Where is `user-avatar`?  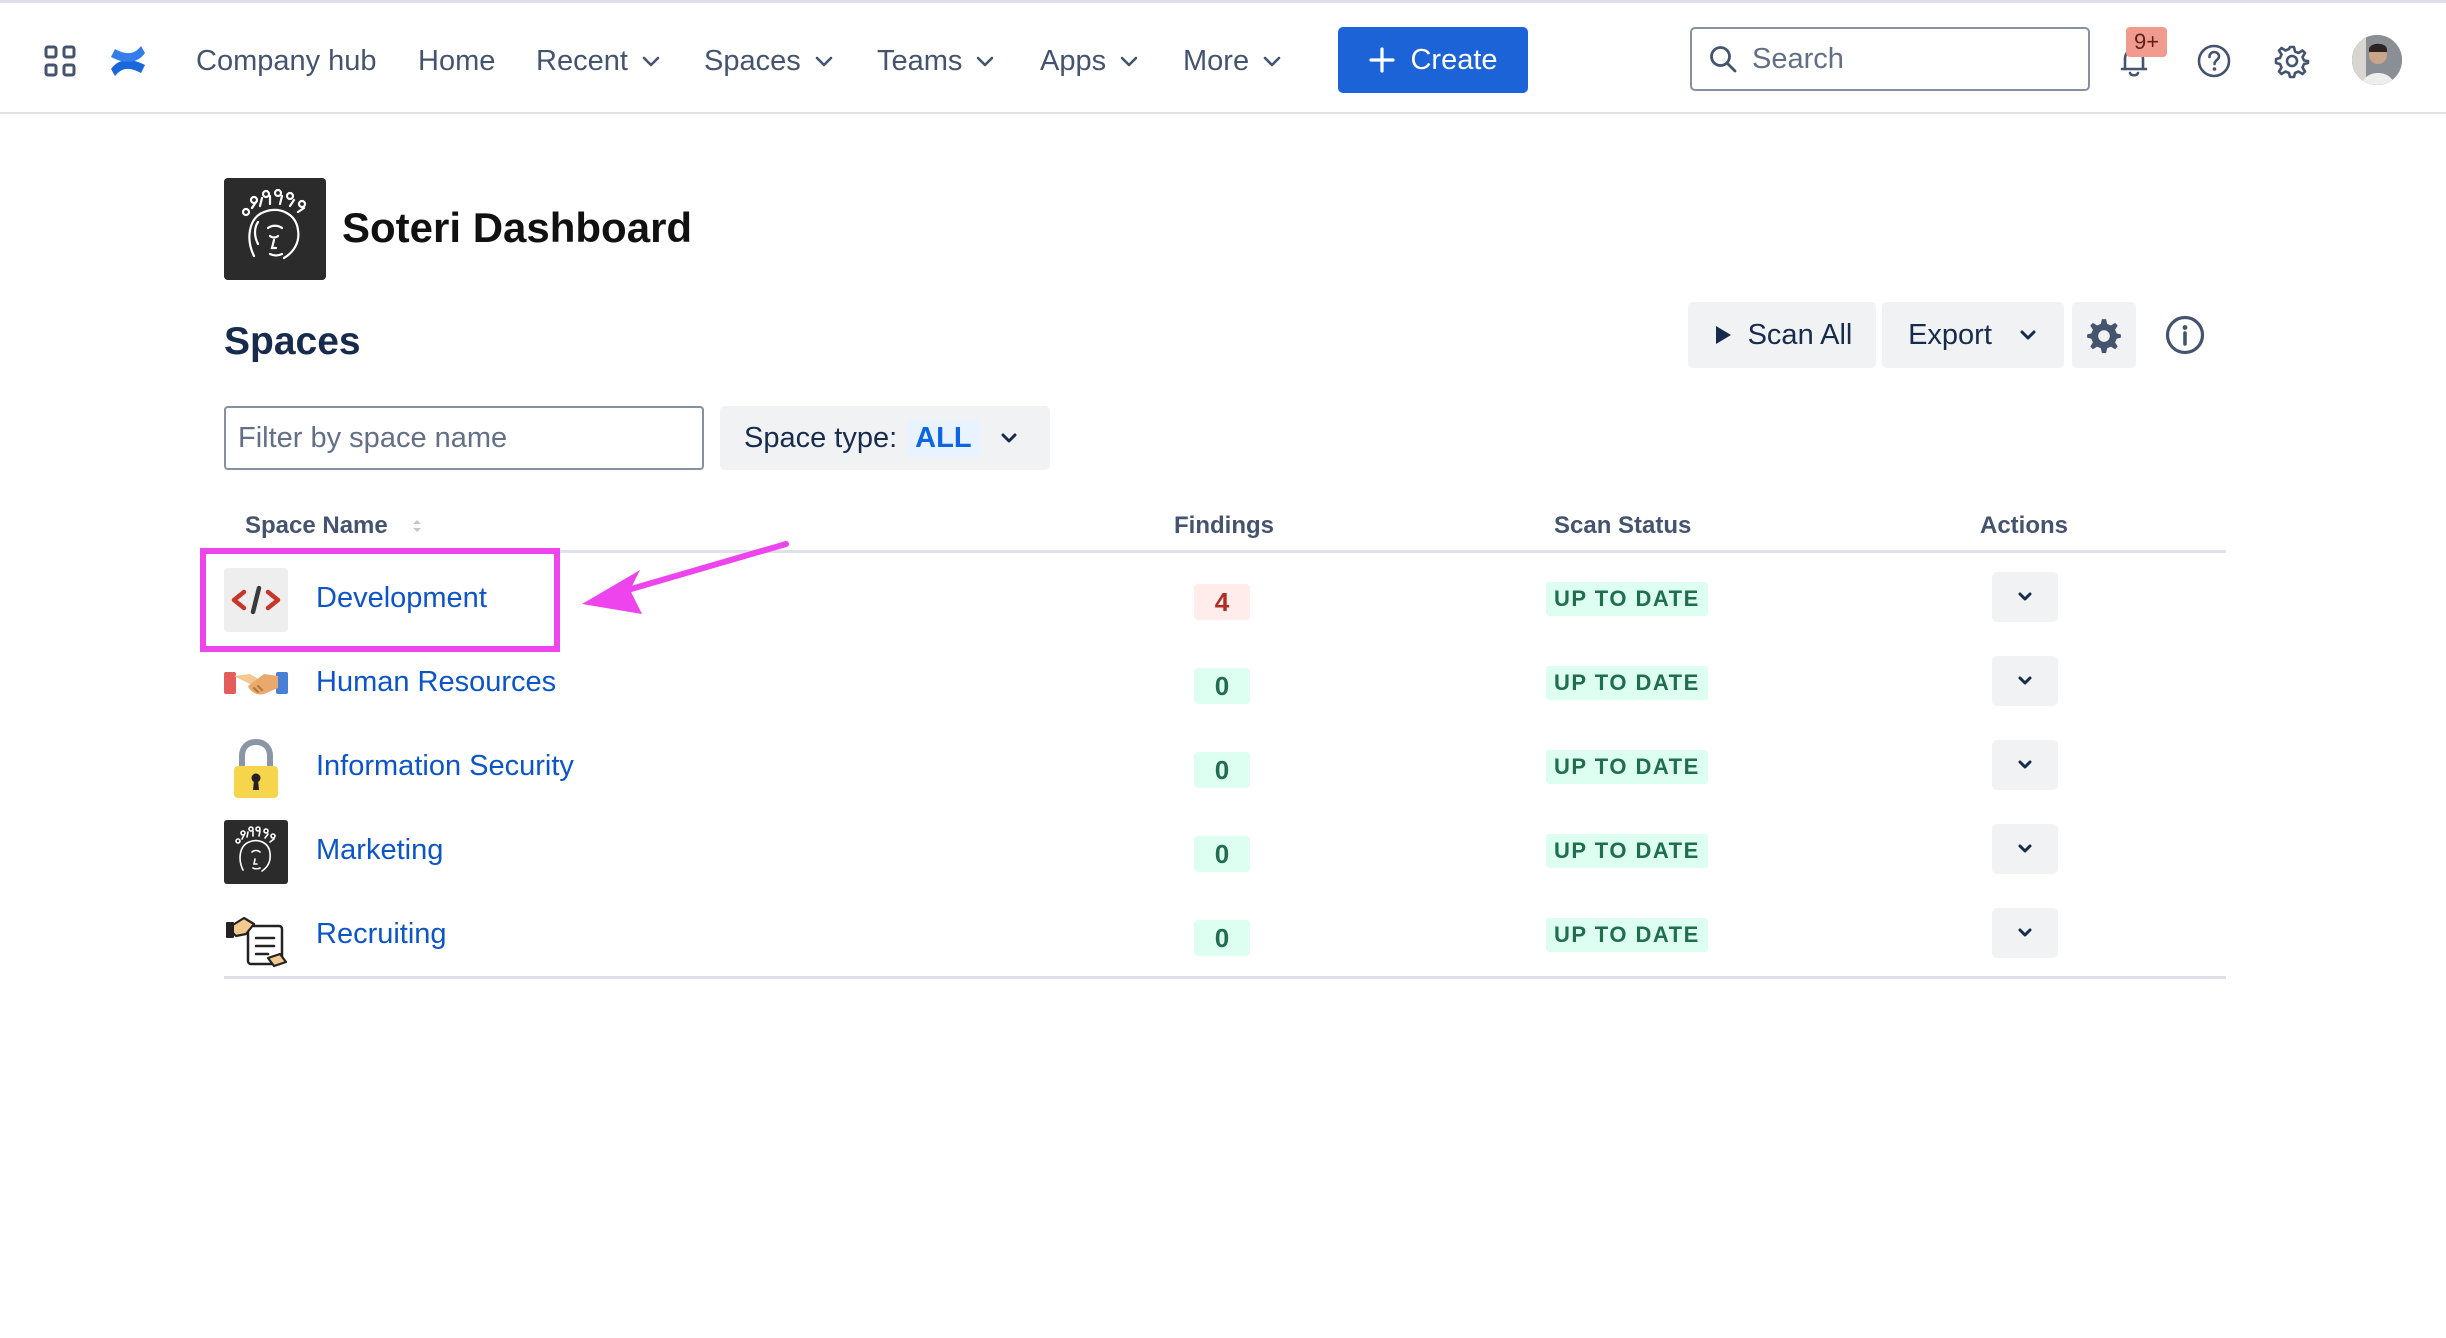
user-avatar is located at coordinates (2377, 60).